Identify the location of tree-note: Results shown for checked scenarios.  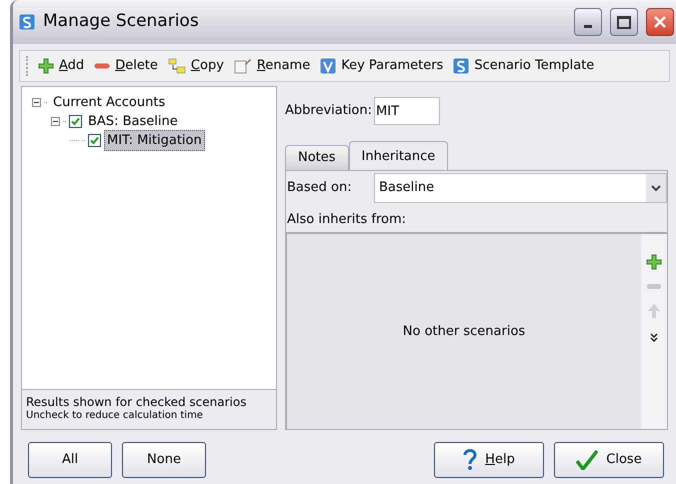
(137, 402).